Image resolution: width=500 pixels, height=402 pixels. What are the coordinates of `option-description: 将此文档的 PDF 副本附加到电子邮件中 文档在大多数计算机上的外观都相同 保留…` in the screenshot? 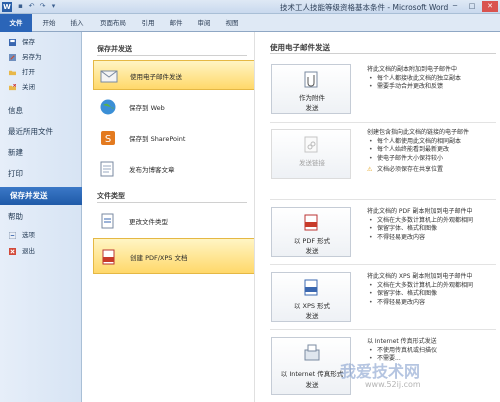 It's located at (433, 225).